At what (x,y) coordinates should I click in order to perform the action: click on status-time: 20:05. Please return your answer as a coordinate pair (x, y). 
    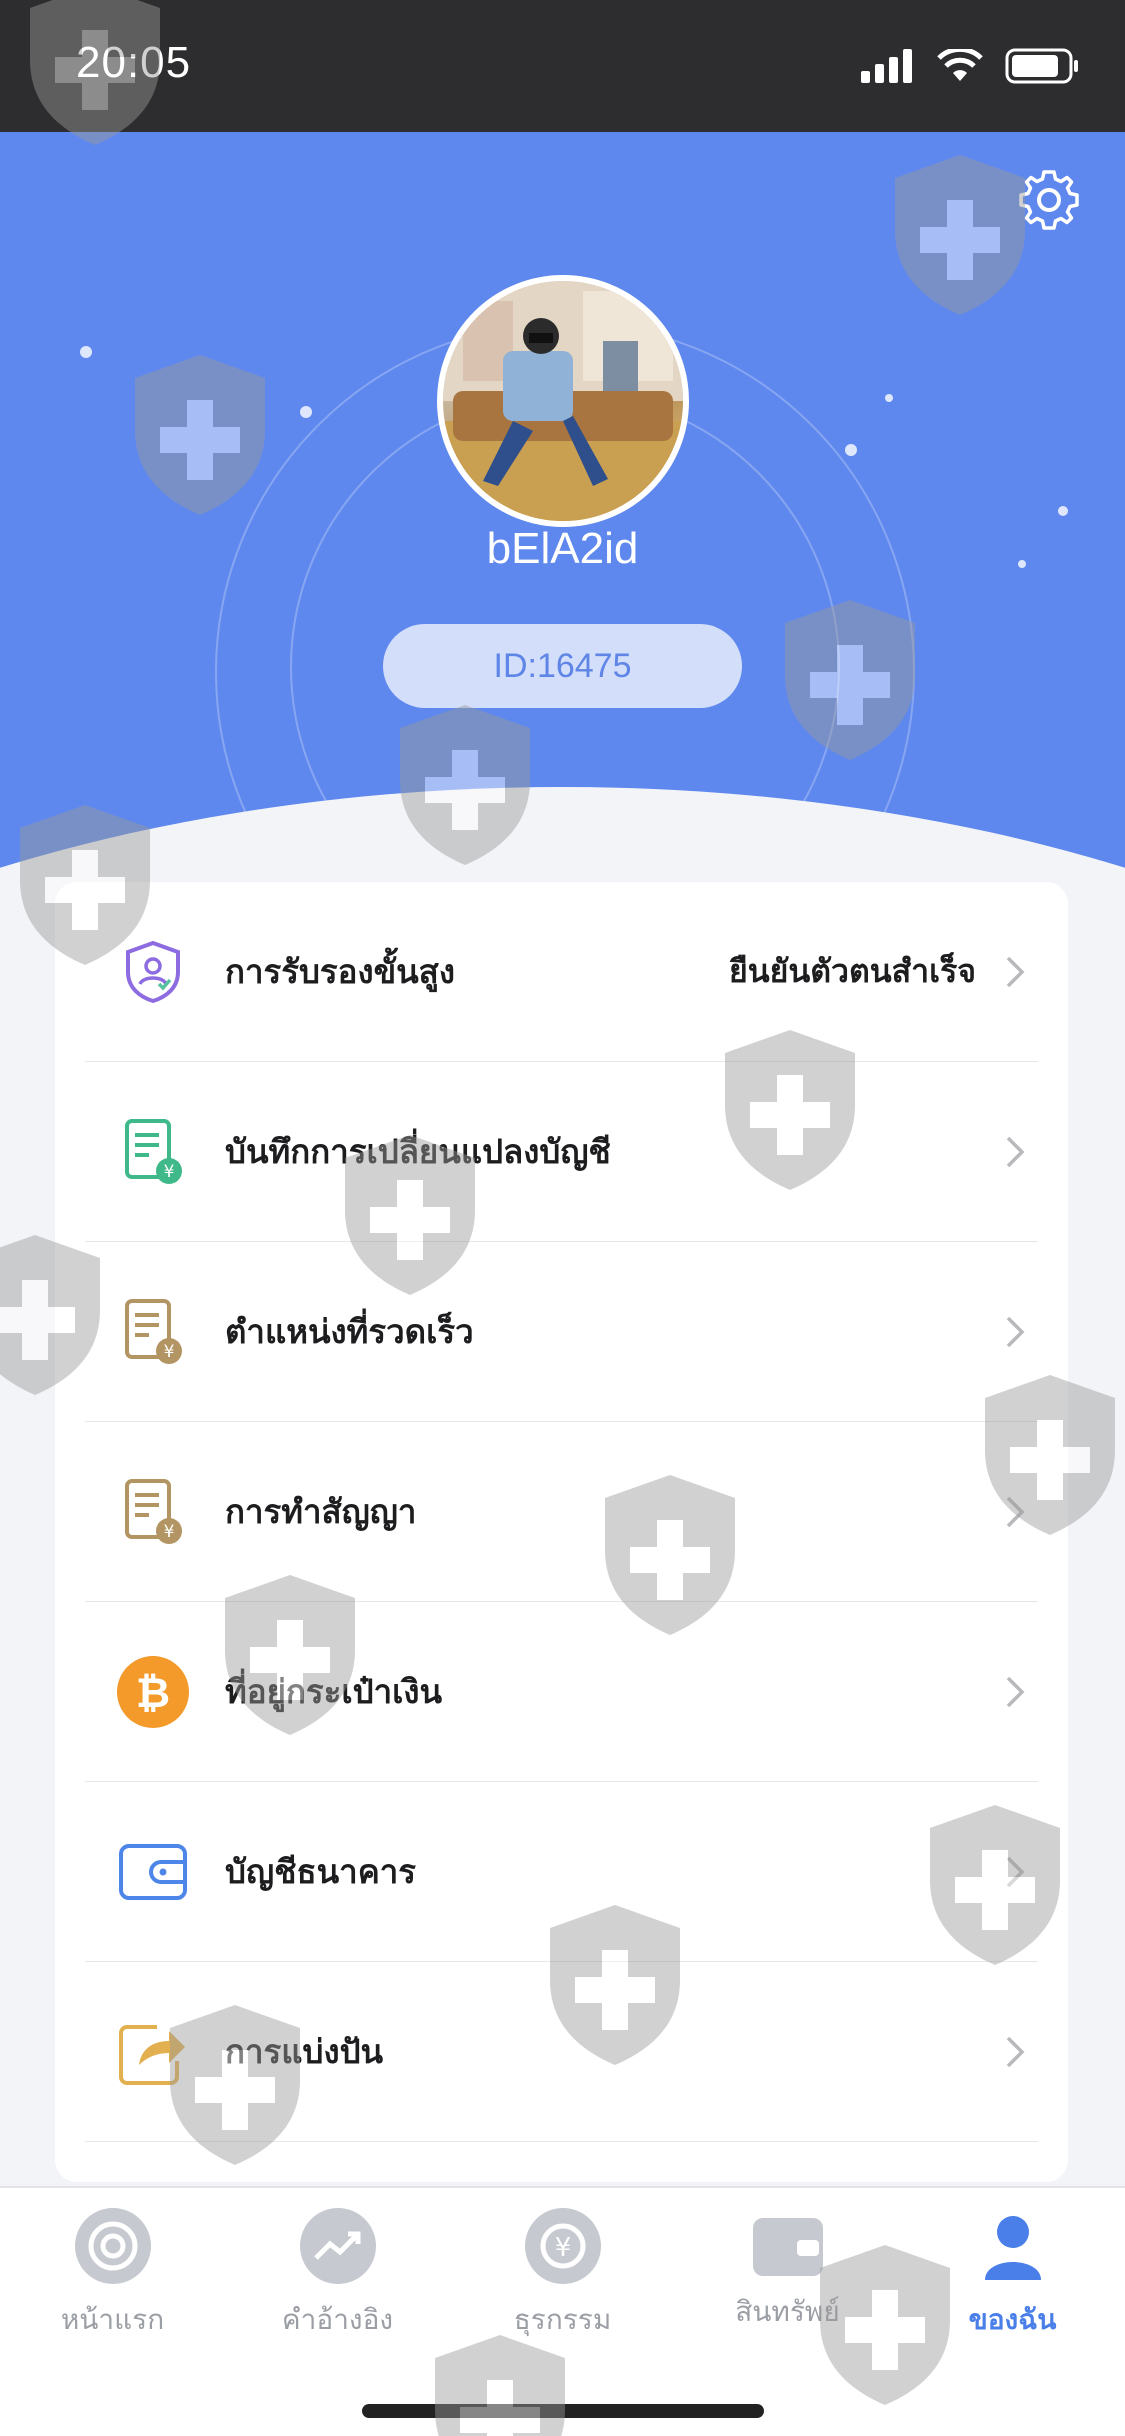
    Looking at the image, I should click on (134, 62).